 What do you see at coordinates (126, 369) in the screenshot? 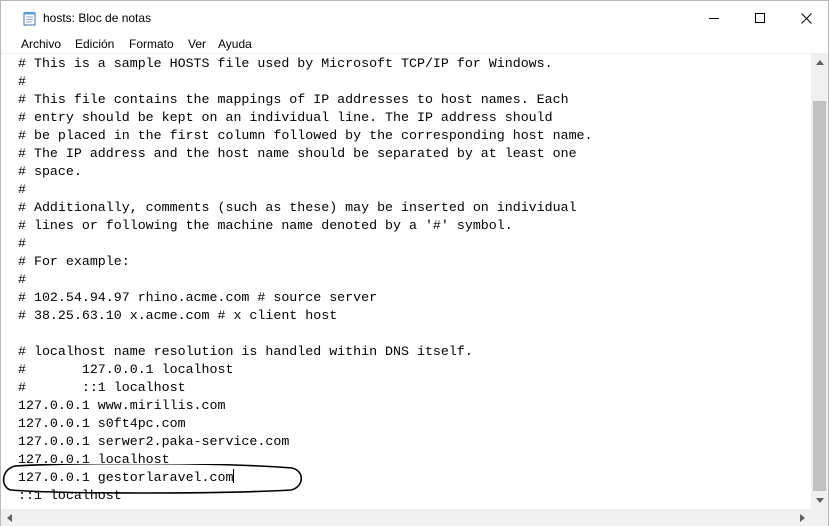
I see `text-line-content: # 127.0.0.1 localhost` at bounding box center [126, 369].